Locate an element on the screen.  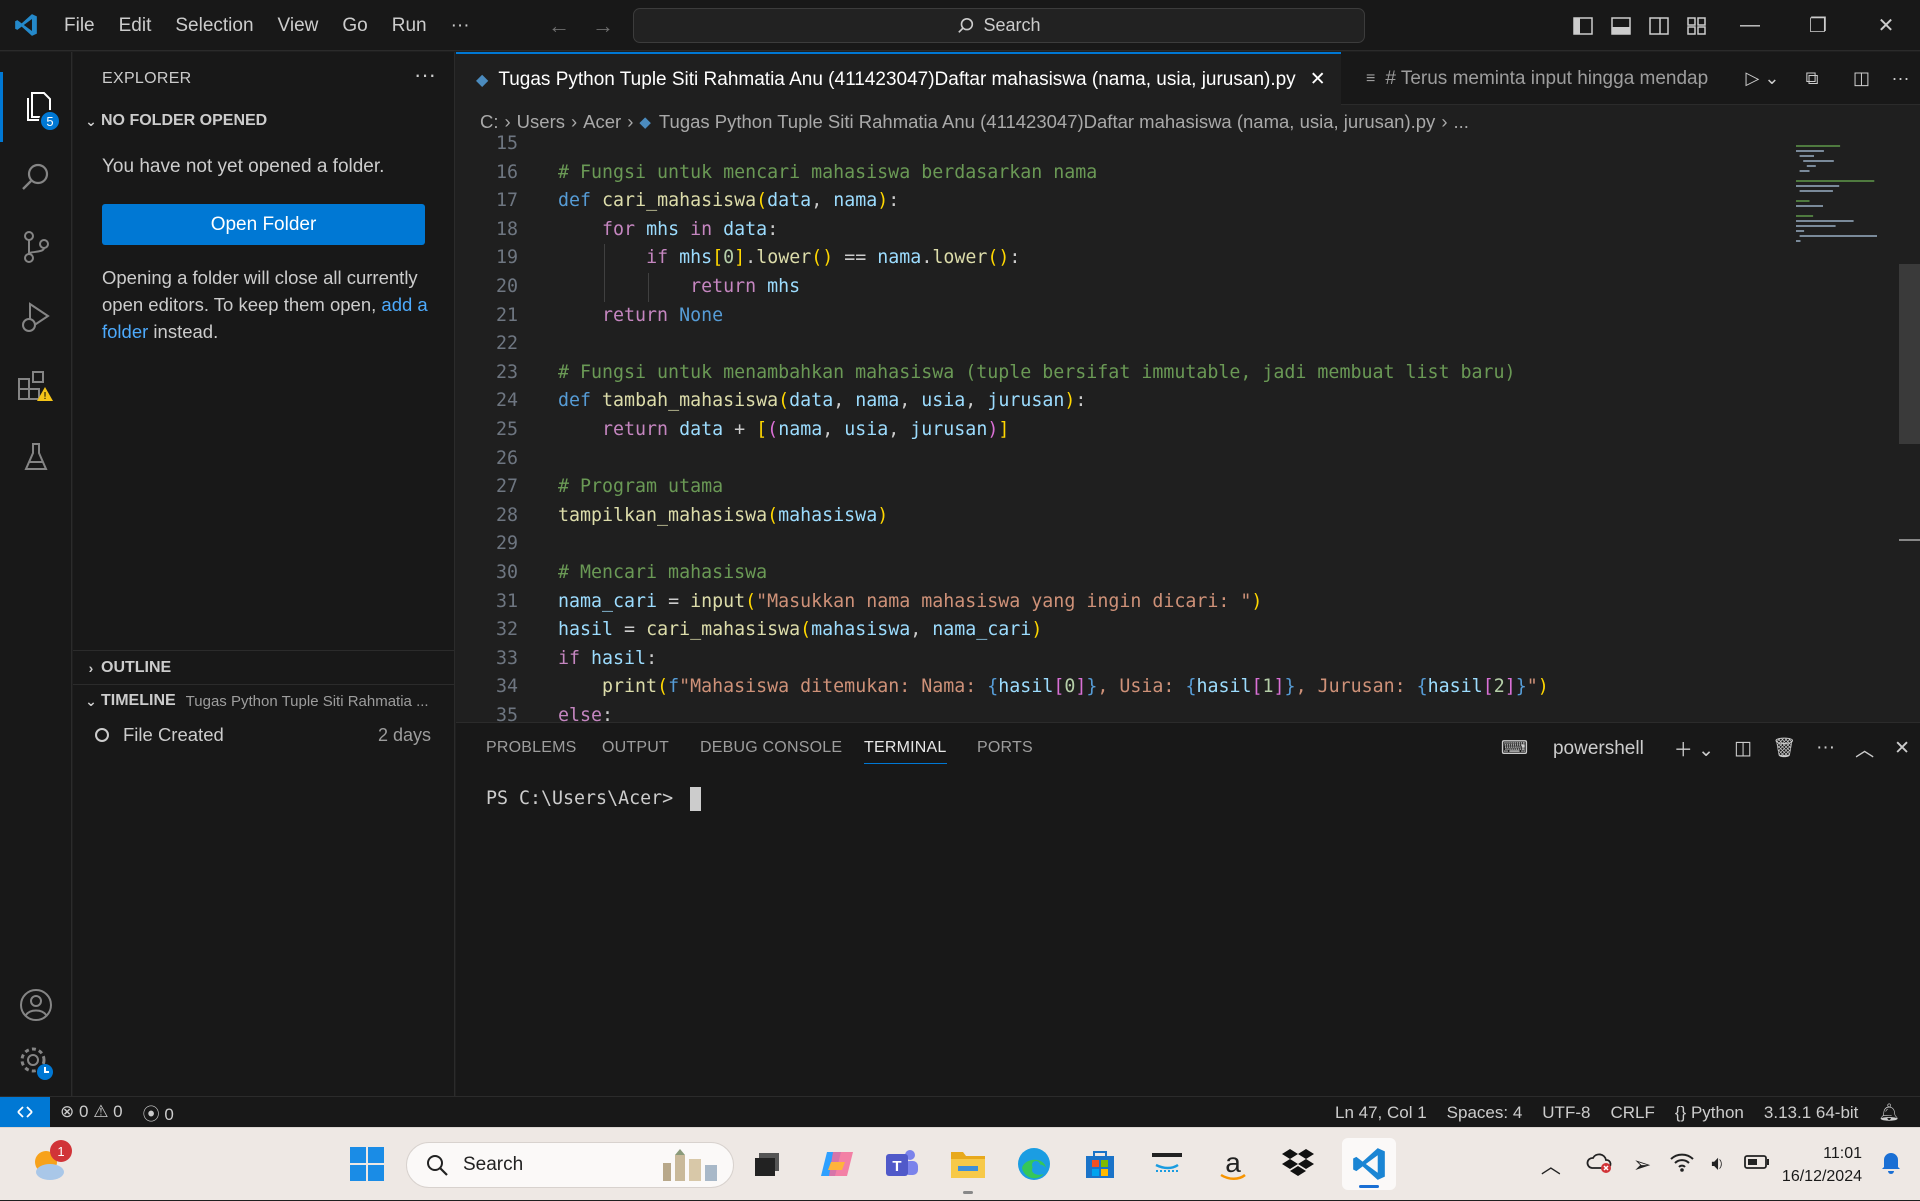
indentation: Spaces: 4 is located at coordinates (1485, 1113).